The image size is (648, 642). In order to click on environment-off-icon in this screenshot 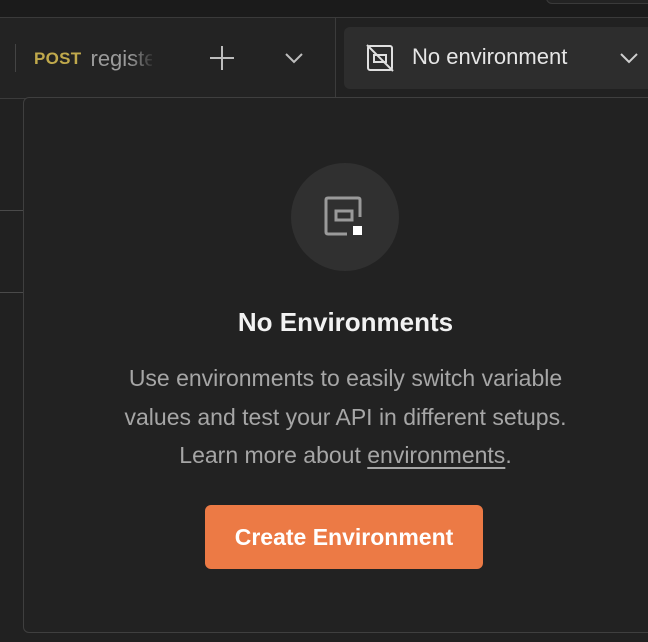, I will do `click(380, 58)`.